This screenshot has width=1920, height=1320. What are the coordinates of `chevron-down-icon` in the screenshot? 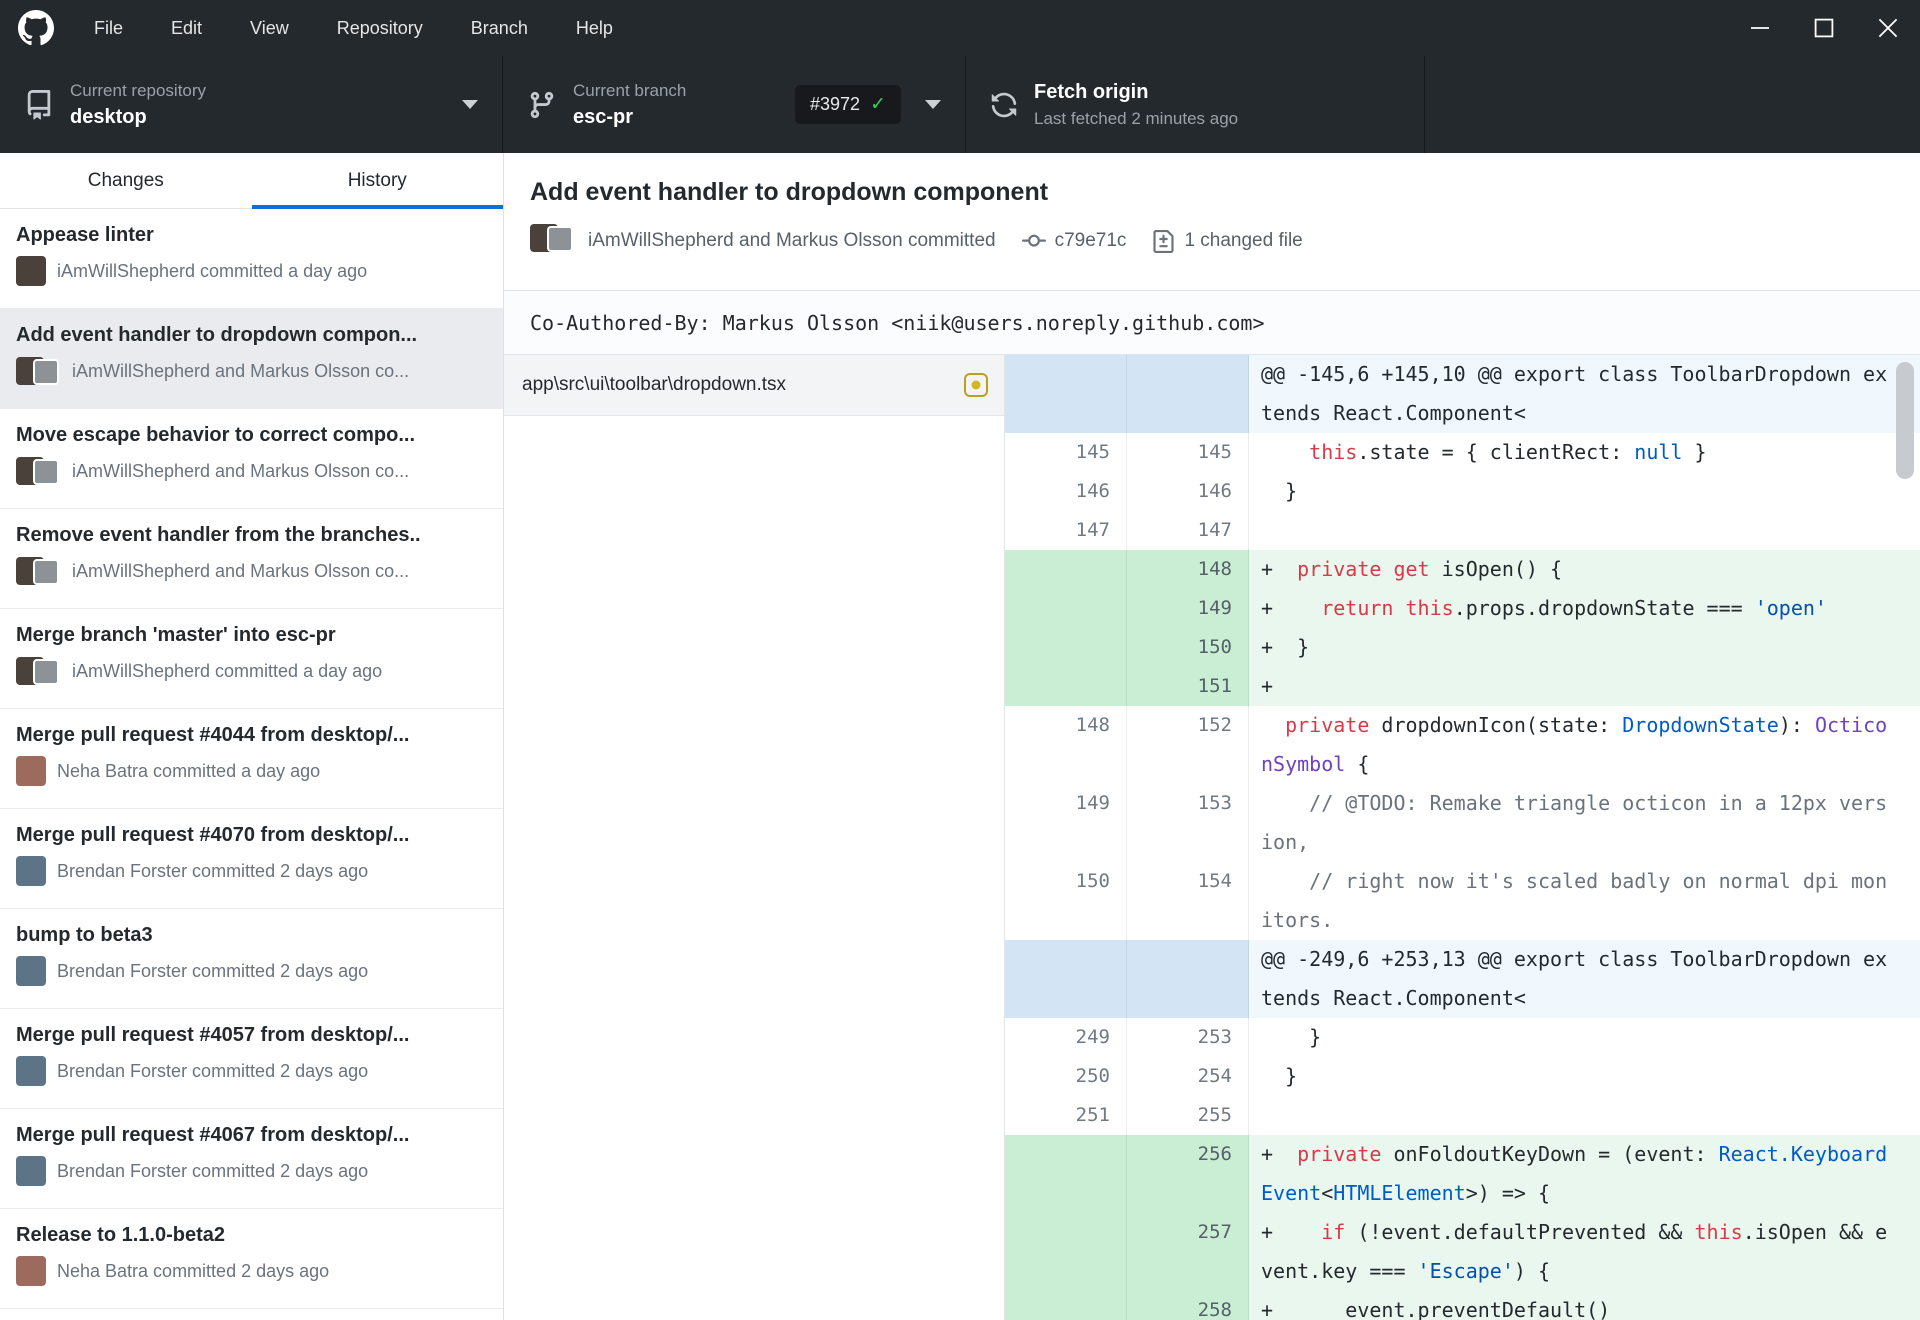 It's located at (933, 104).